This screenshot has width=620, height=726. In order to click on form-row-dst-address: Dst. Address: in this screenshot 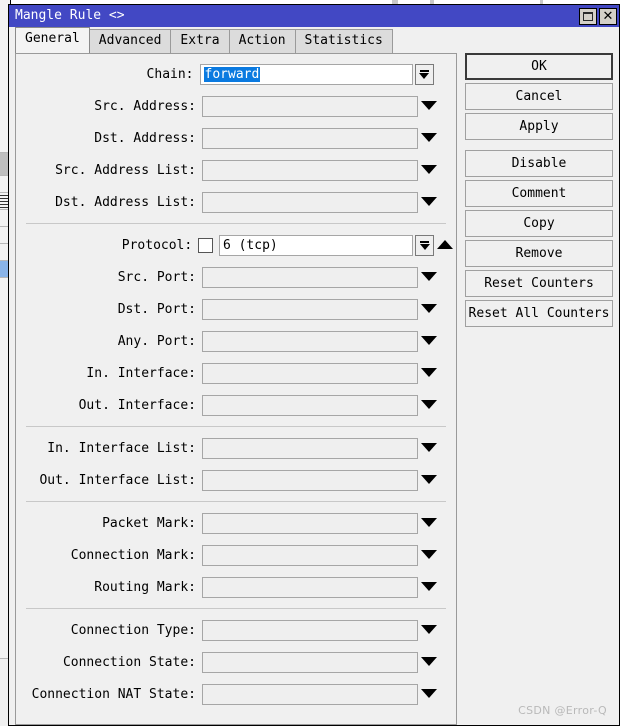, I will do `click(236, 138)`.